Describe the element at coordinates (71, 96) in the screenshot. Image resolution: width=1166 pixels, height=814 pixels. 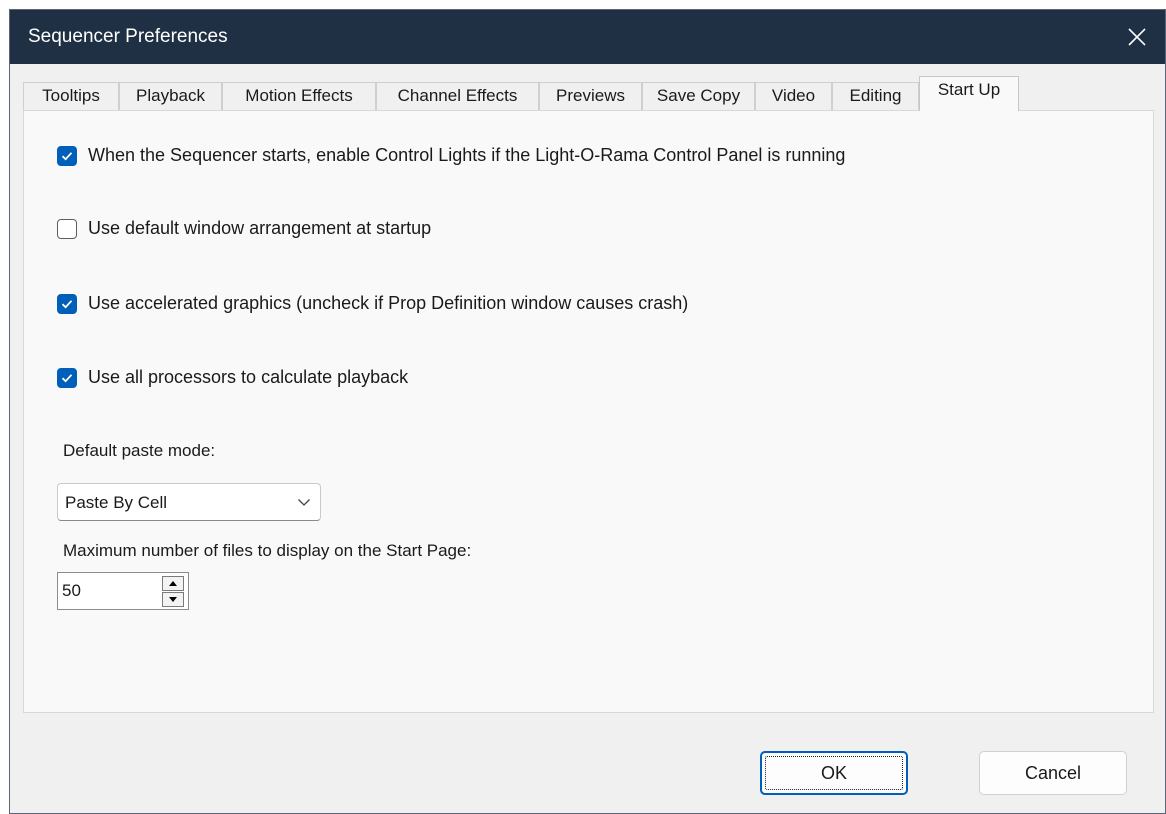
I see `tab-tooltips: Tooltips` at that location.